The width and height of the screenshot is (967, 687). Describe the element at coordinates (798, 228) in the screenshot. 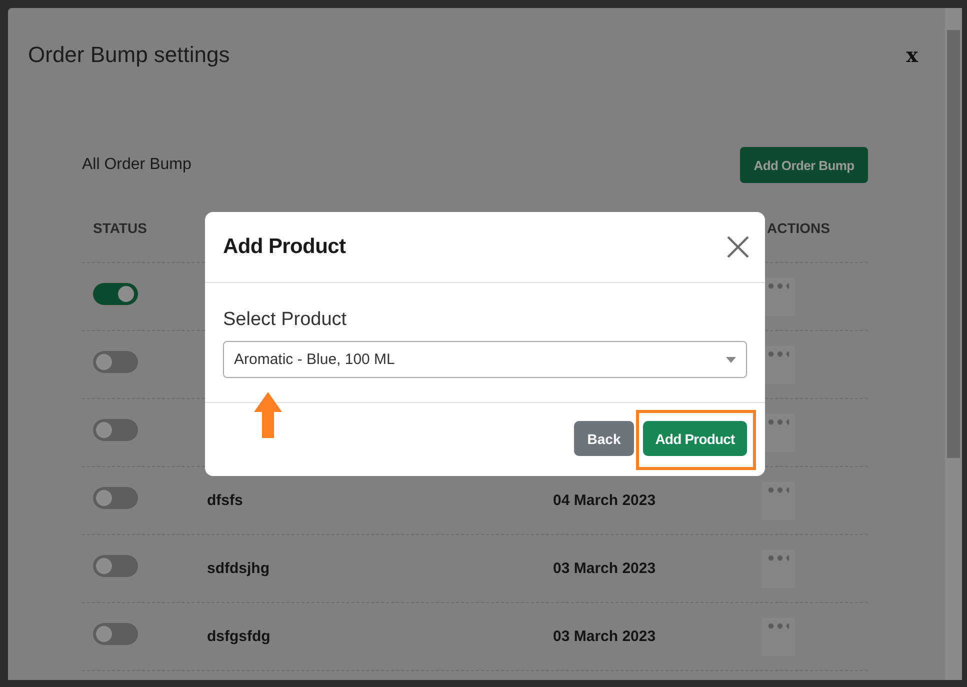

I see `column-header: ACTIONS` at that location.